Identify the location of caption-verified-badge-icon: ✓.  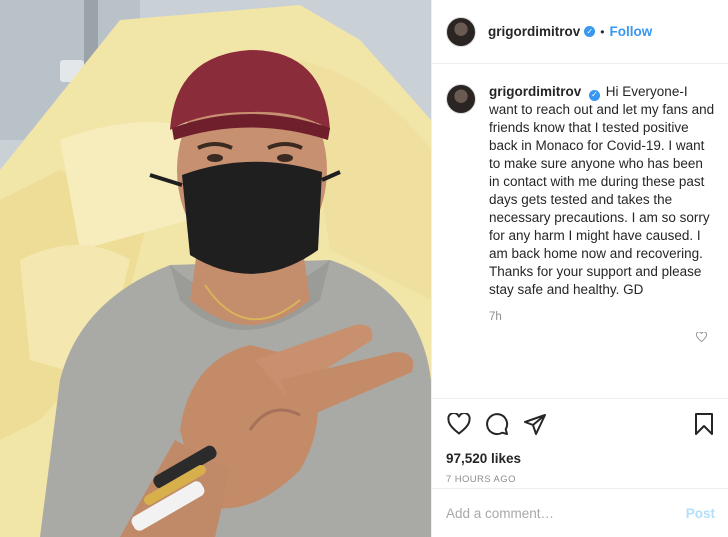
(595, 95).